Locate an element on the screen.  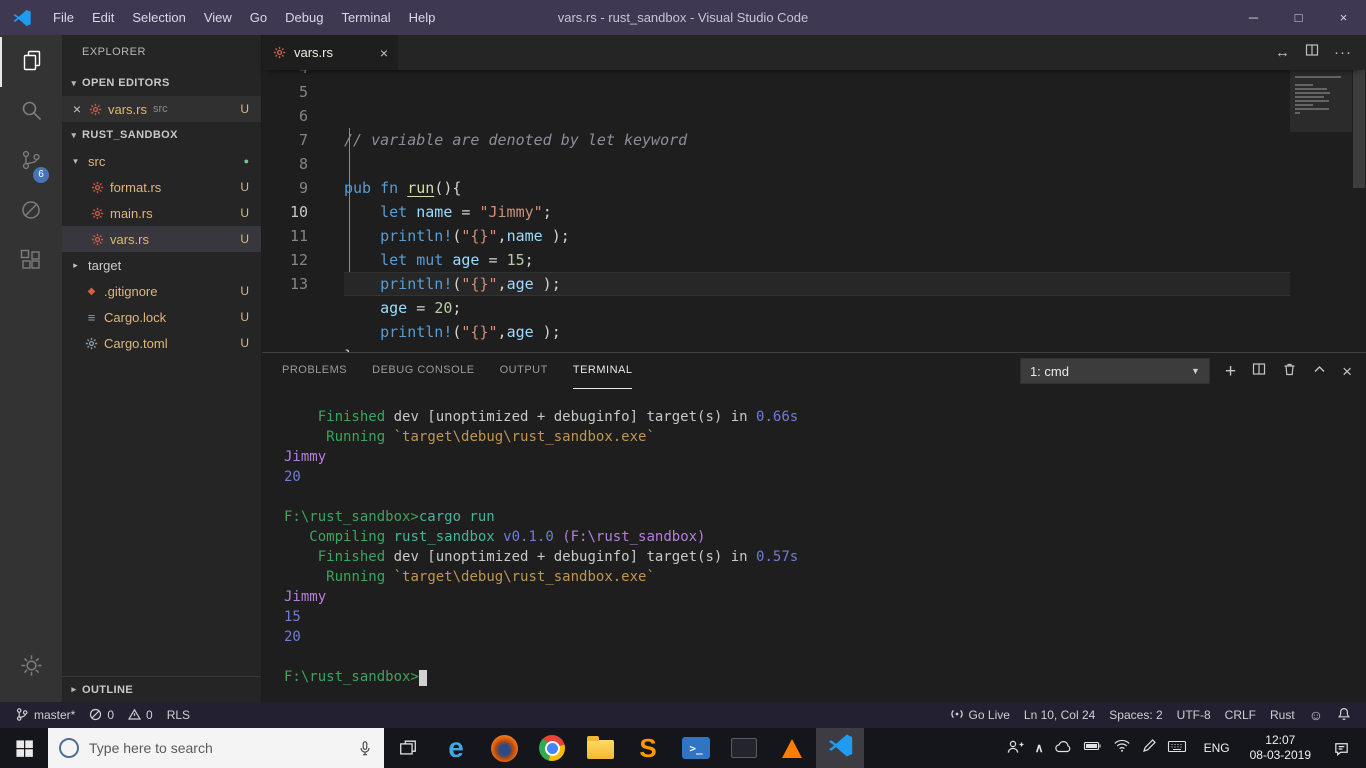
code-line-4: // variable are denoted by let keyword is located at coordinates (817, 140).